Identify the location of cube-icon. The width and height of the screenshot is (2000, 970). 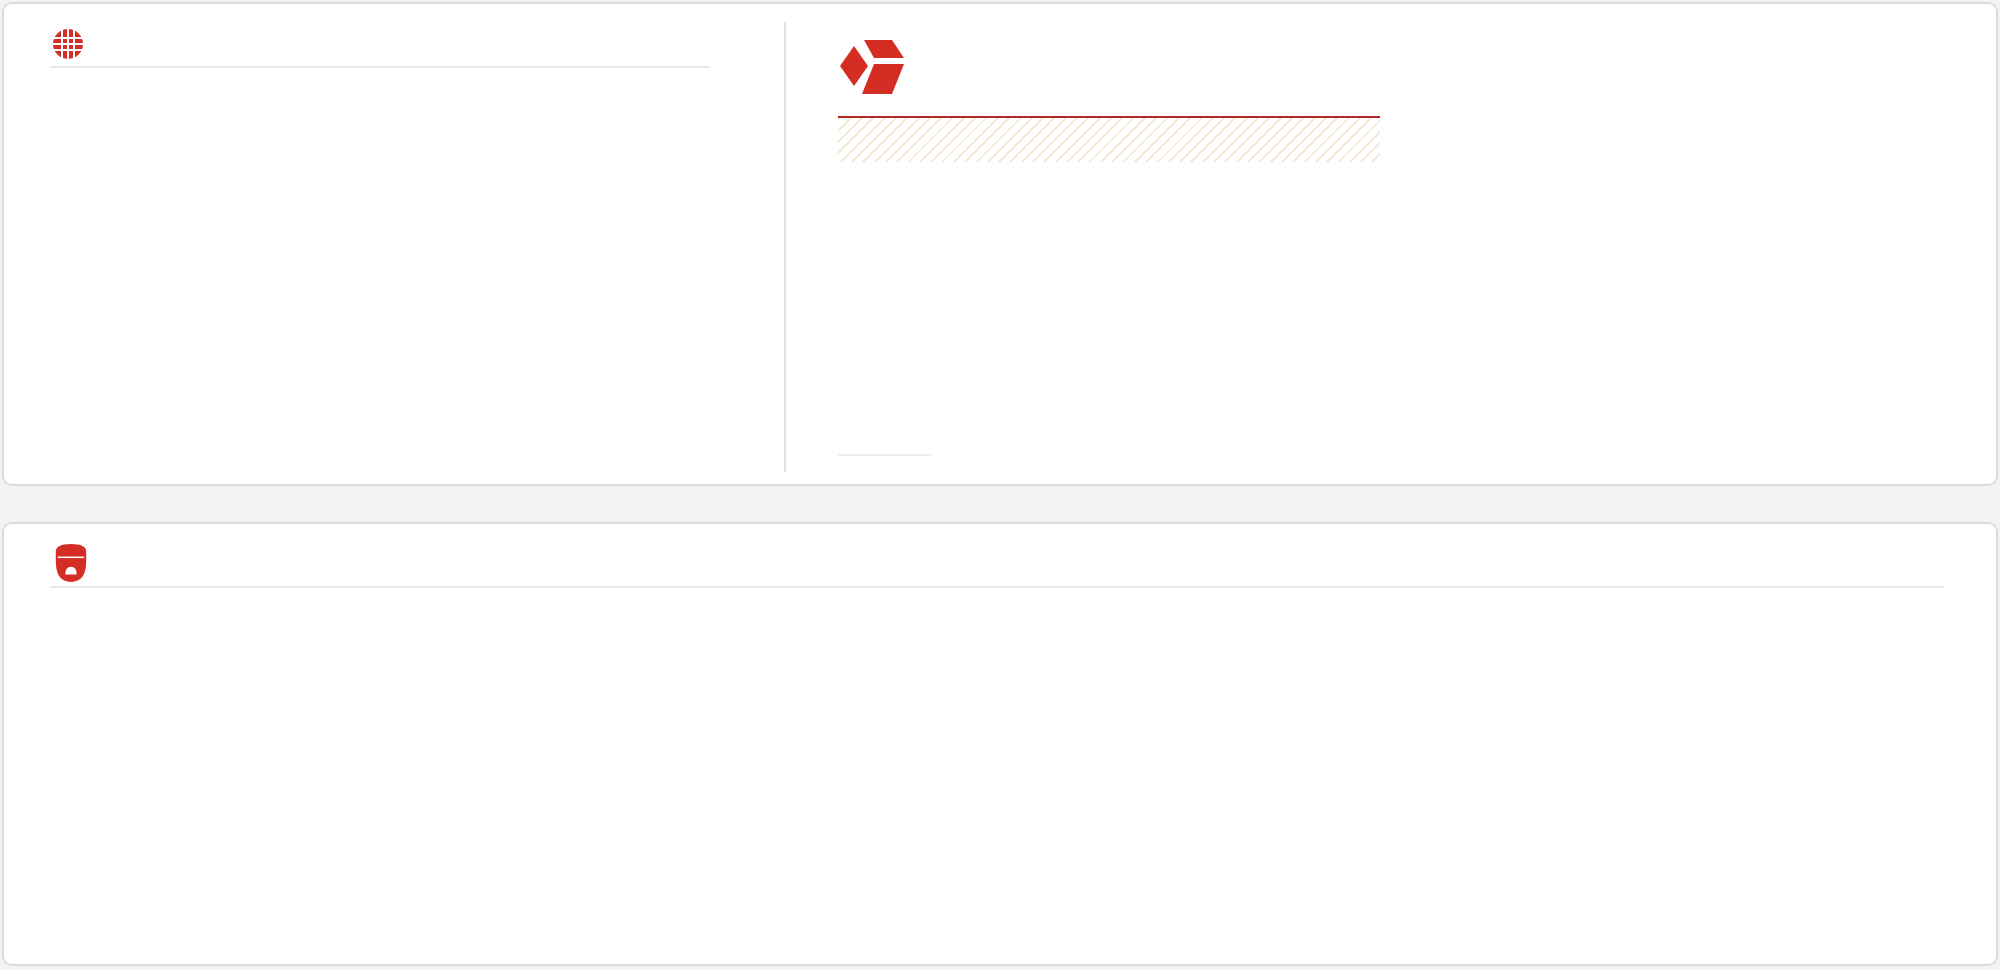
(872, 67).